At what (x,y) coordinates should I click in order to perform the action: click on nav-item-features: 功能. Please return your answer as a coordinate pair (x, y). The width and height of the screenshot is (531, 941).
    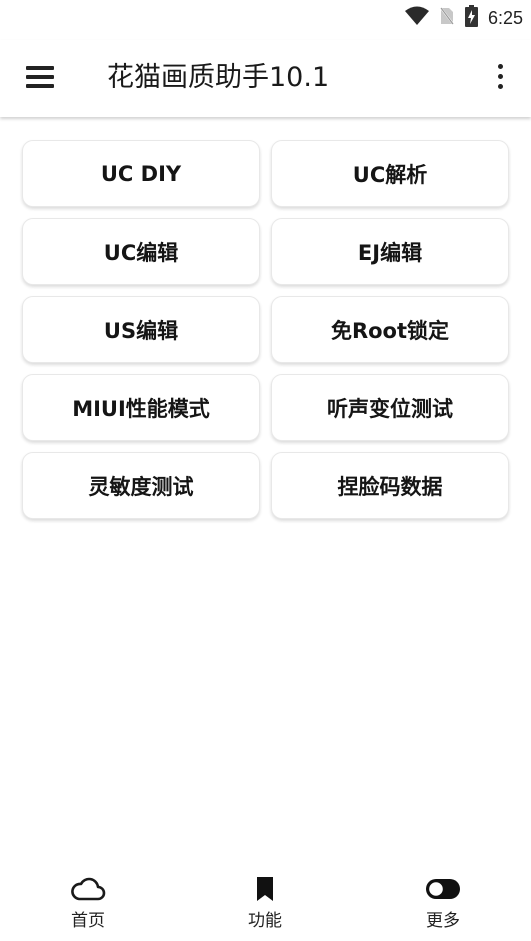
    Looking at the image, I should click on (265, 904).